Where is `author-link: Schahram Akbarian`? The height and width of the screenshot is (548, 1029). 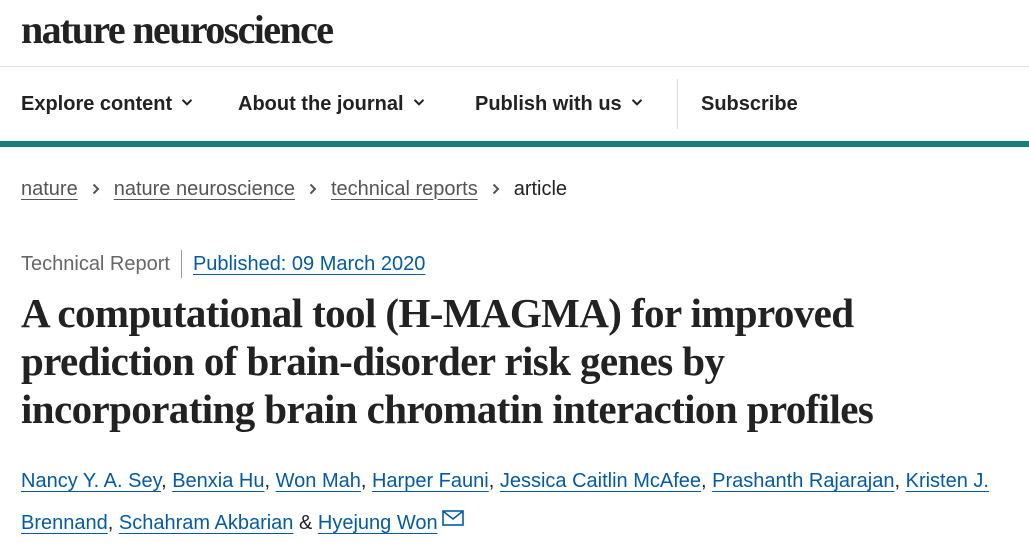 author-link: Schahram Akbarian is located at coordinates (206, 523).